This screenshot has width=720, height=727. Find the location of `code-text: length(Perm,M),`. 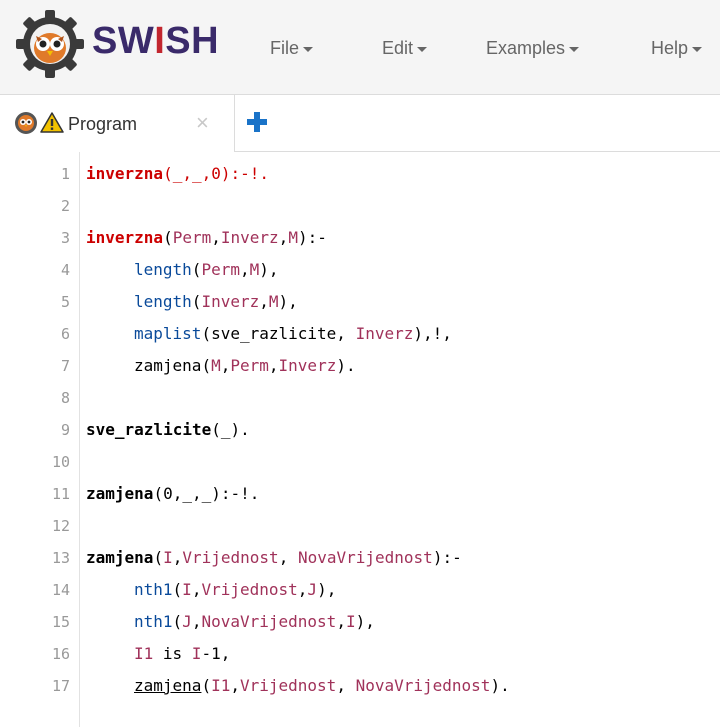

code-text: length(Perm,M), is located at coordinates (206, 270).